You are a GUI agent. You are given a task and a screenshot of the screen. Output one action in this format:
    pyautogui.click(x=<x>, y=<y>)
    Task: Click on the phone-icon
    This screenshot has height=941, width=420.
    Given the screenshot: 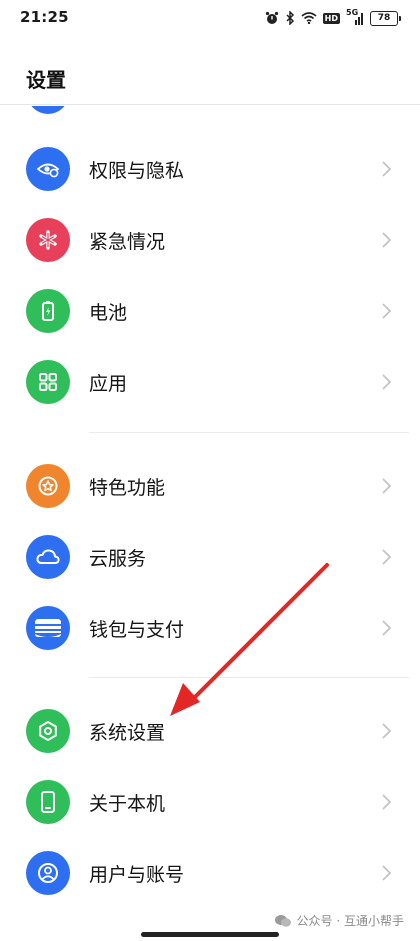 What is the action you would take?
    pyautogui.click(x=48, y=802)
    